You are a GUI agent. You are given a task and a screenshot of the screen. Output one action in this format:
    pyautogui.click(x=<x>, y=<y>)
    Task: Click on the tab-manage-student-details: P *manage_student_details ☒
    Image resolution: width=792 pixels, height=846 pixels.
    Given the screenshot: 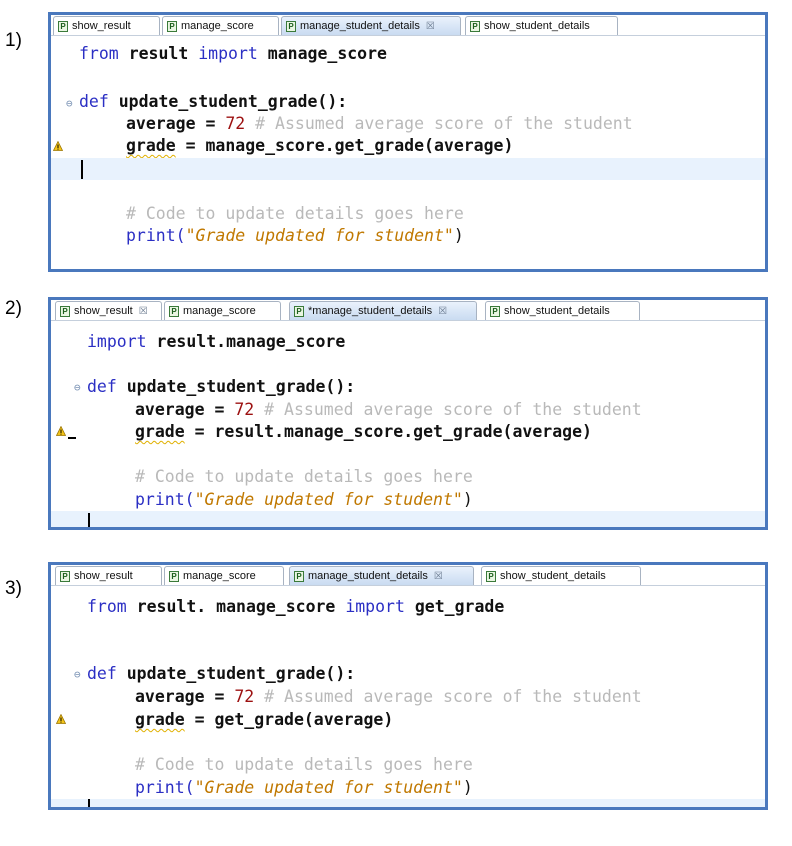 What is the action you would take?
    pyautogui.click(x=383, y=310)
    